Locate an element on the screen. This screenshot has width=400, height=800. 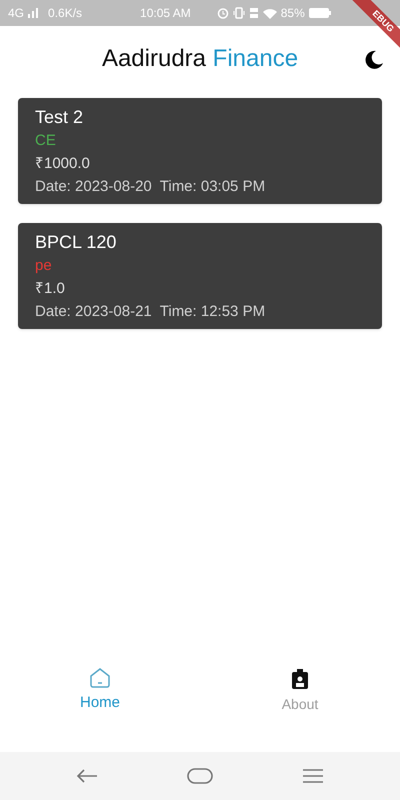
time-label: Time: 03:05 PM is located at coordinates (213, 187).